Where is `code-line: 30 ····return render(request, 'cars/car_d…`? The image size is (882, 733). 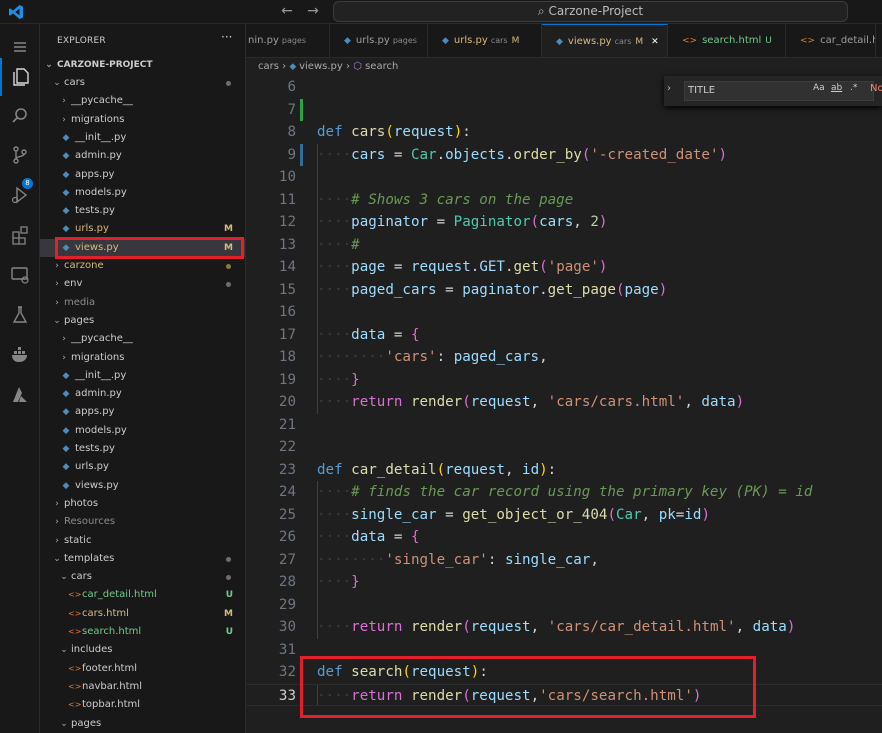
code-line: 30 ····return render(request, 'cars/car_d… is located at coordinates (564, 627).